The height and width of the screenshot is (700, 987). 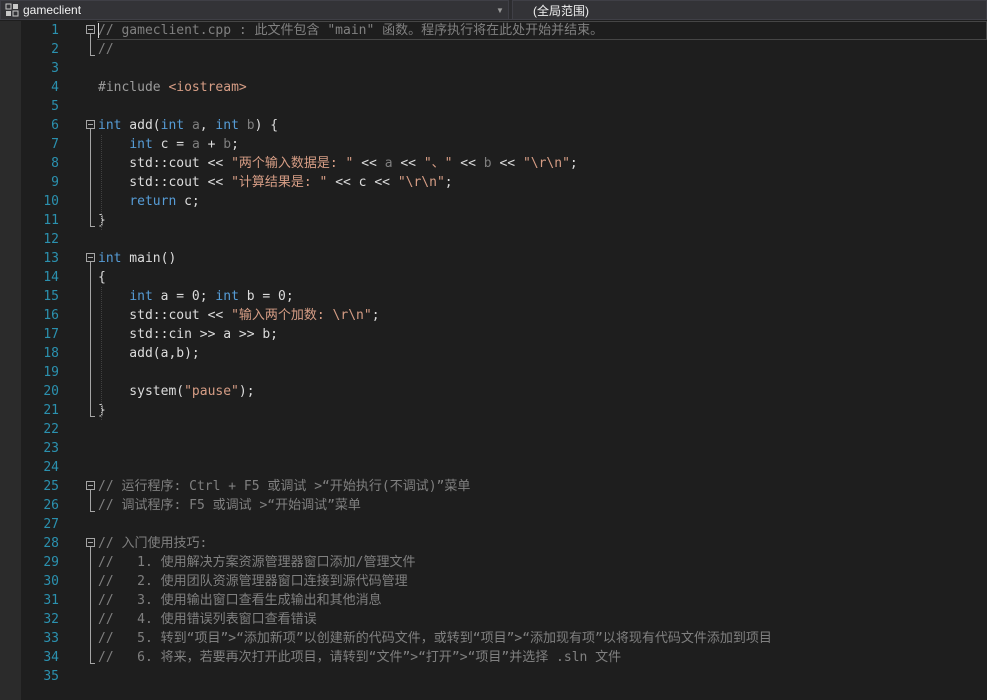 I want to click on code-line: 28 // 入门使用技巧:, so click(x=493, y=543).